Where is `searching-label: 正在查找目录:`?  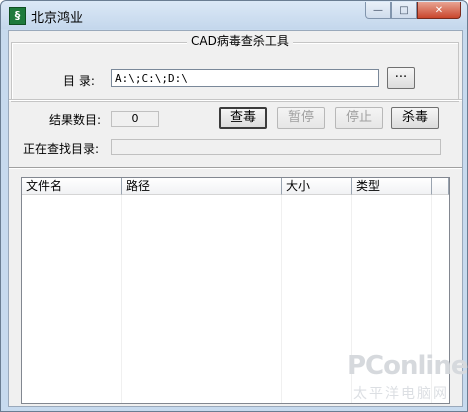 searching-label: 正在查找目录: is located at coordinates (61, 149).